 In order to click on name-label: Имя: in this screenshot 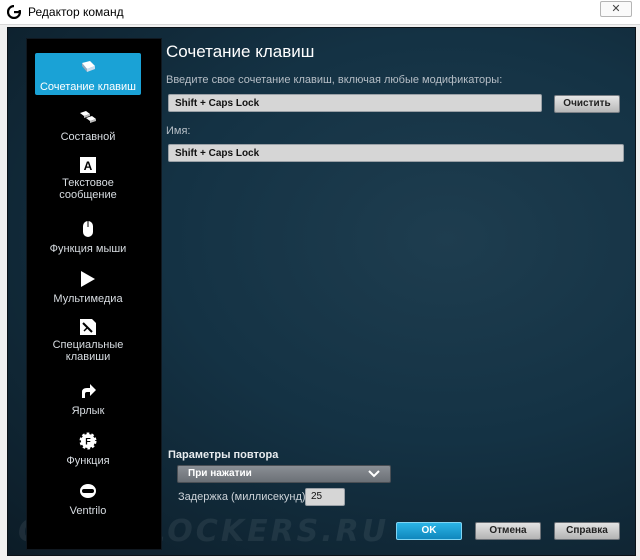, I will do `click(178, 131)`.